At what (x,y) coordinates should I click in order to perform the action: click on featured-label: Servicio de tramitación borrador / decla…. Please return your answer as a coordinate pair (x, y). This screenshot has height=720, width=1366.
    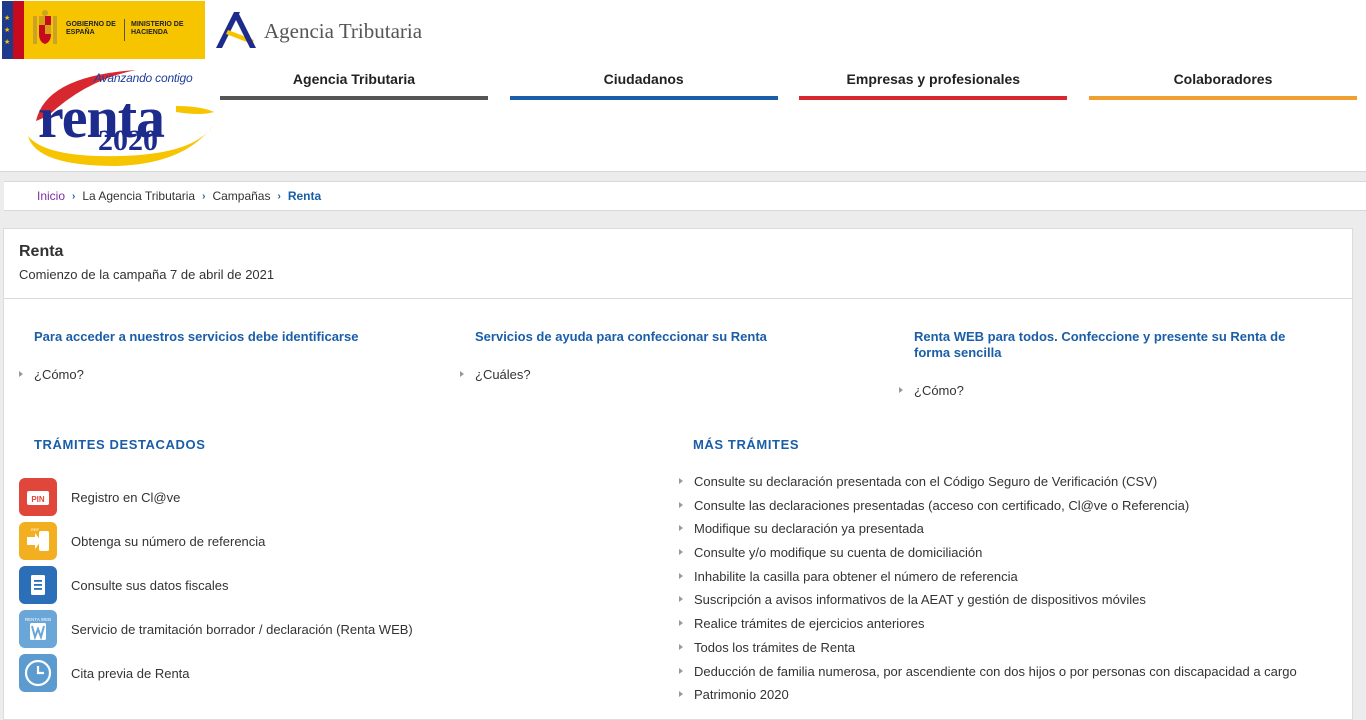
    Looking at the image, I should click on (242, 629).